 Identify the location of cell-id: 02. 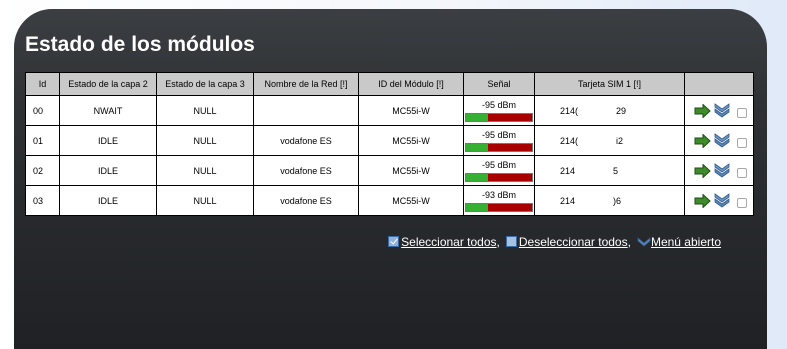
(42, 170).